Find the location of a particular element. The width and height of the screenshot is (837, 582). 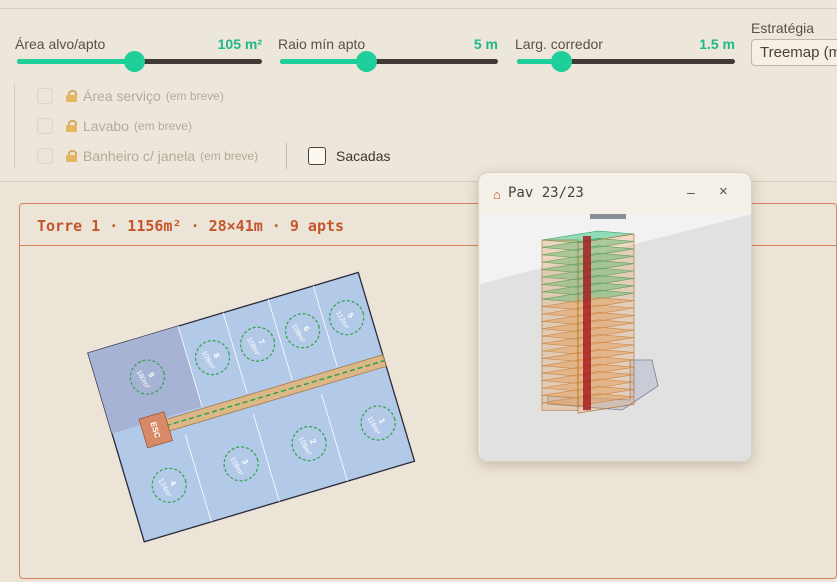

tower-front-face is located at coordinates (560, 325).